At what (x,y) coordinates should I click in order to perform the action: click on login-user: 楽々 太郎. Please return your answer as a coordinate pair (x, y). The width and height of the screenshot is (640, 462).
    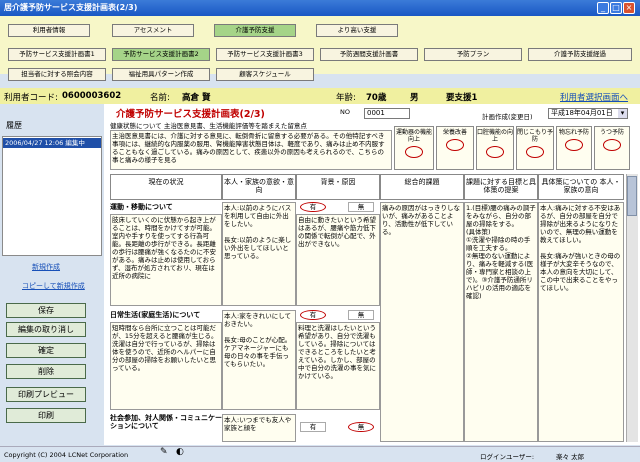
    Looking at the image, I should click on (570, 457).